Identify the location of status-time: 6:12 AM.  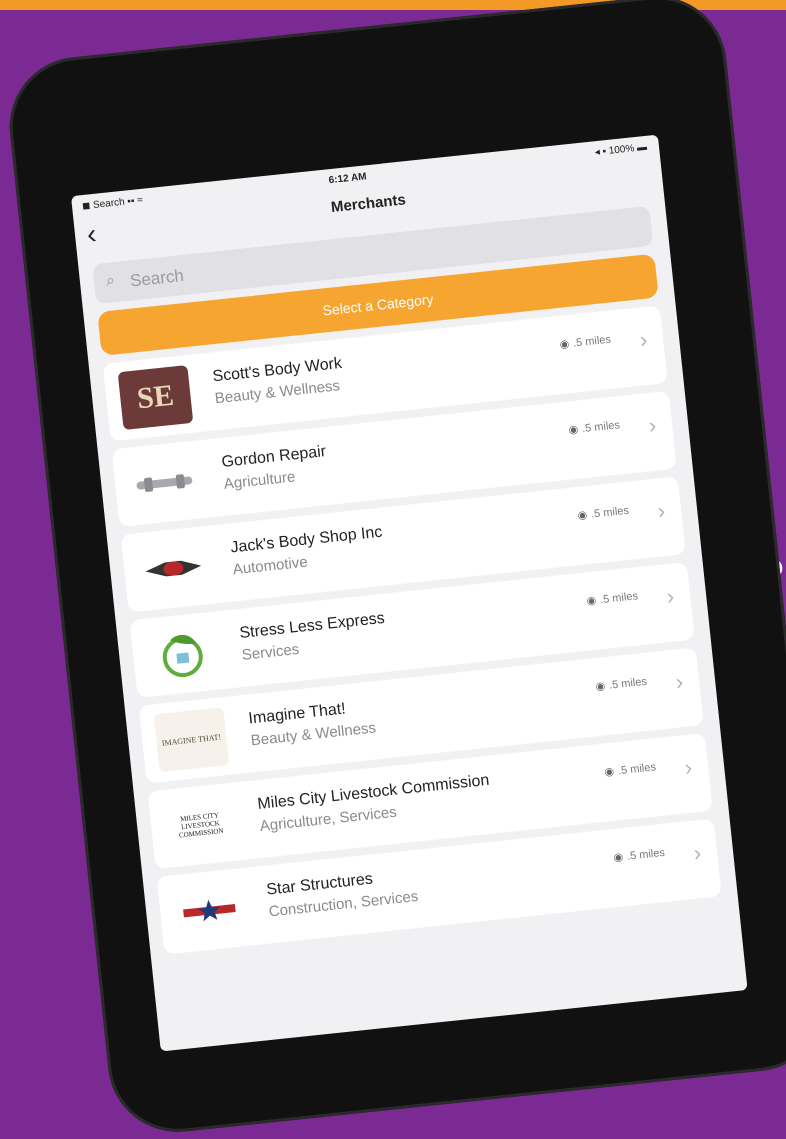
(348, 179).